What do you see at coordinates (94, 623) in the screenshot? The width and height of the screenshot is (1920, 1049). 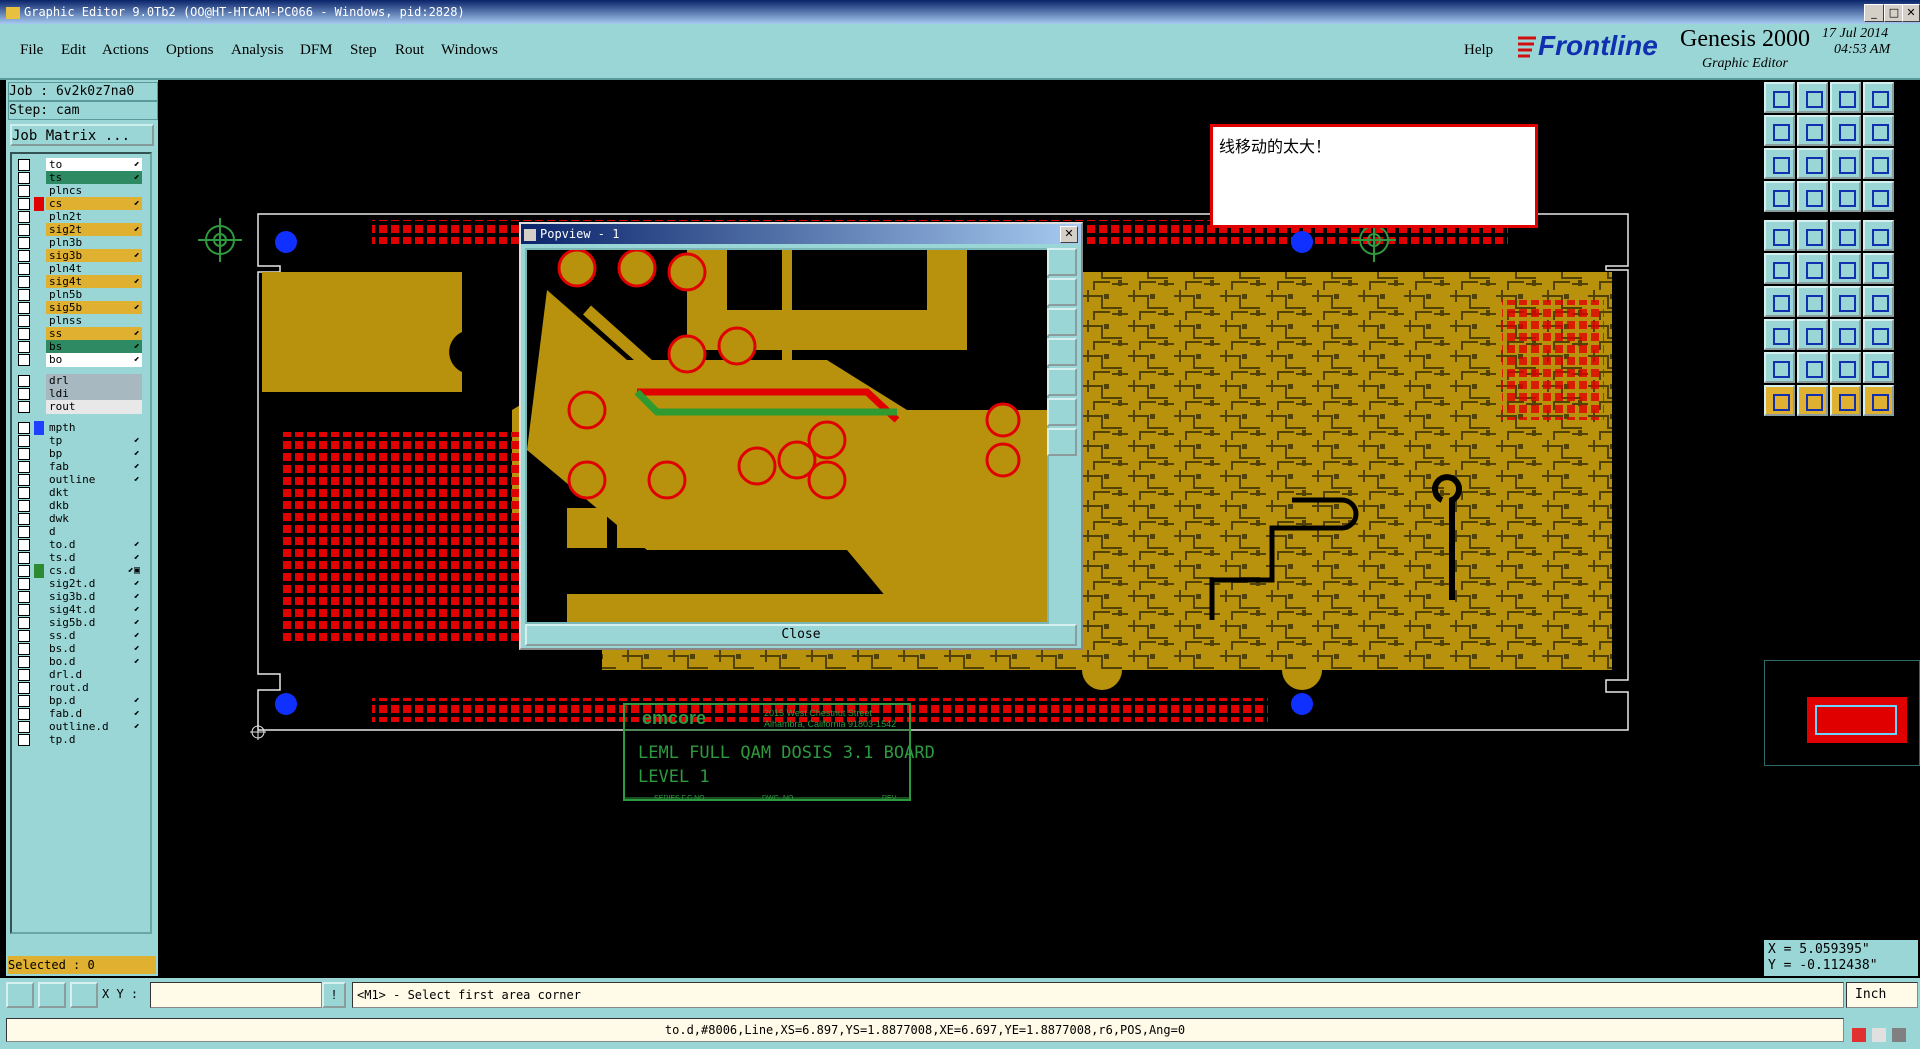 I see `layer-name: sig5b.d ⬋` at bounding box center [94, 623].